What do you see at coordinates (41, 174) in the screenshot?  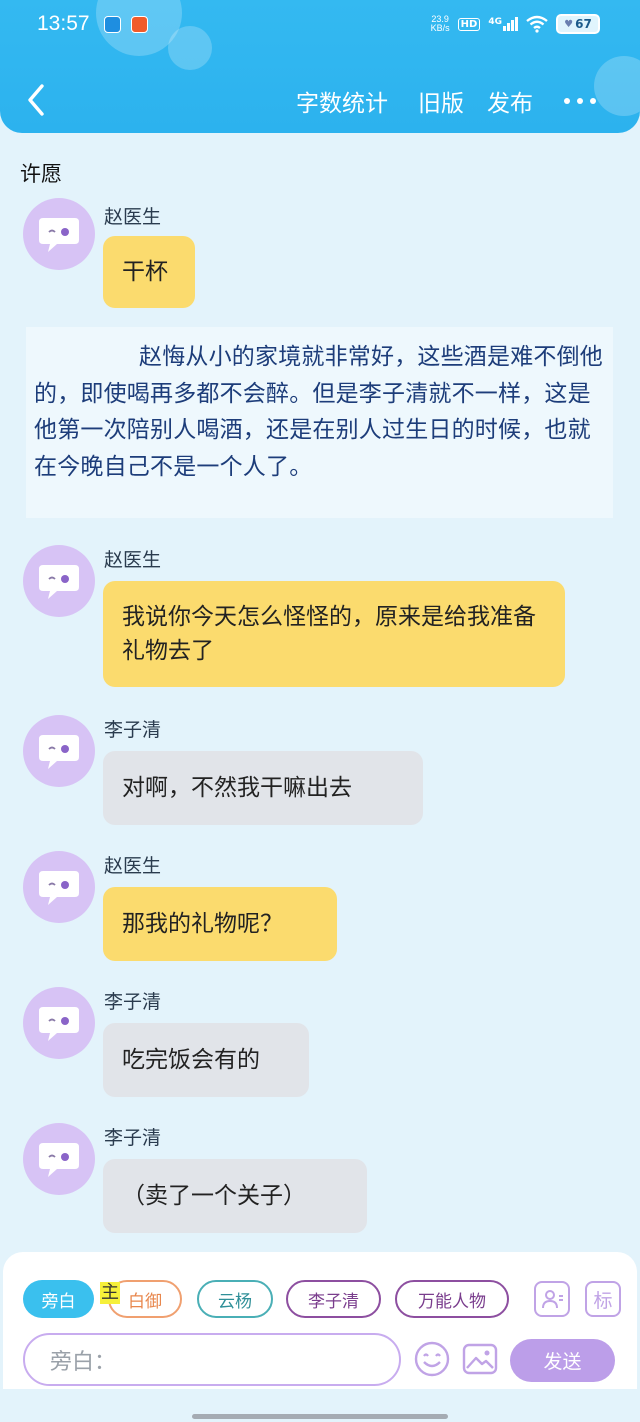 I see `story-title: 许愿` at bounding box center [41, 174].